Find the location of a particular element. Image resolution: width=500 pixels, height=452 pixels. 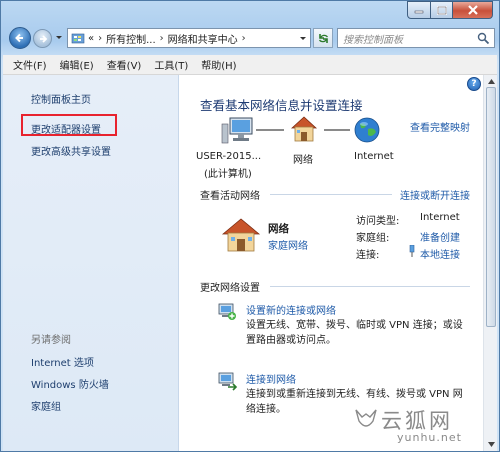

menu-view: 查看(V) is located at coordinates (124, 64).